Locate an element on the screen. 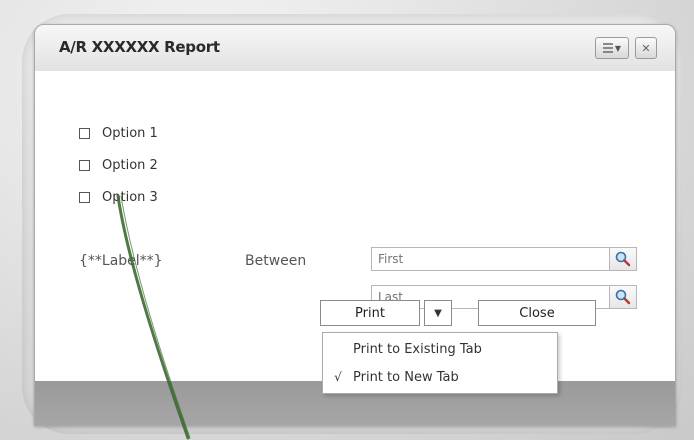 The image size is (694, 440). range-first-lookup-button is located at coordinates (623, 259).